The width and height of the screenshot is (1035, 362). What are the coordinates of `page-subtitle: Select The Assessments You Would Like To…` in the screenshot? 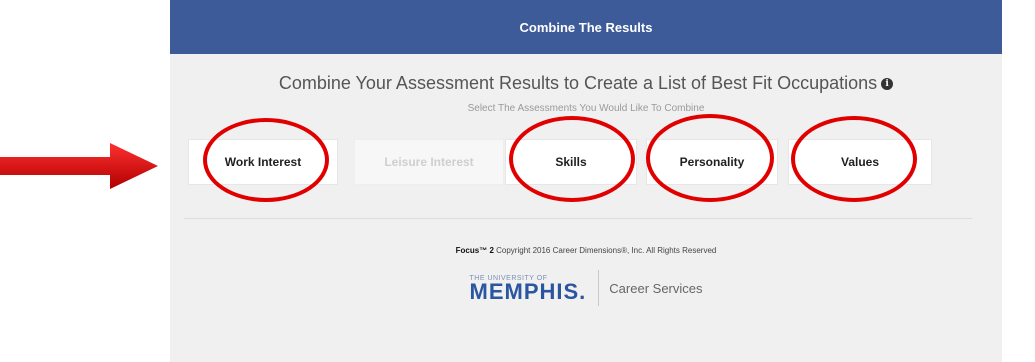 It's located at (586, 108).